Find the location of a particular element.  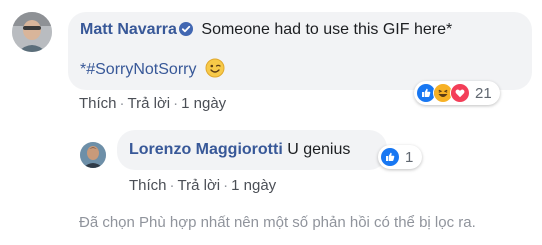

comment-reactions-summary: 21 is located at coordinates (457, 93).